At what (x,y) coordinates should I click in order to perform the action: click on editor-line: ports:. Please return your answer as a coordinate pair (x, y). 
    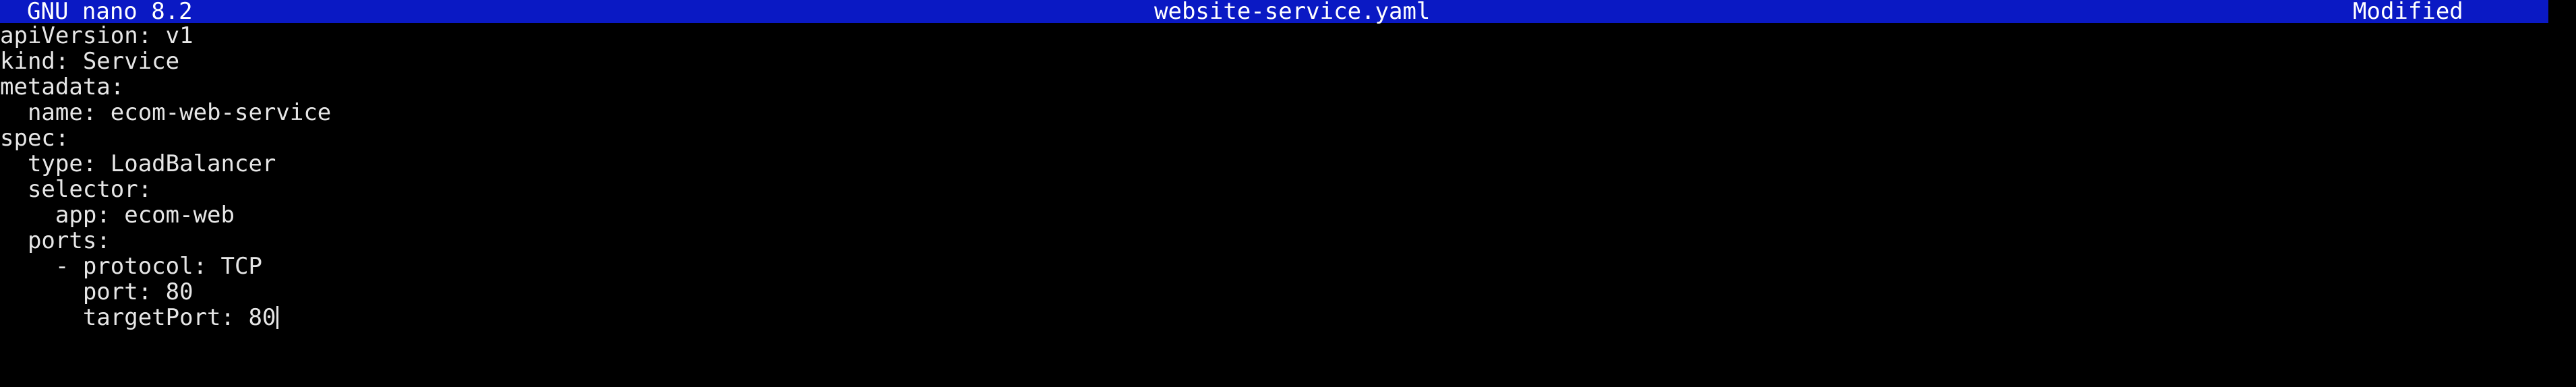
    Looking at the image, I should click on (55, 241).